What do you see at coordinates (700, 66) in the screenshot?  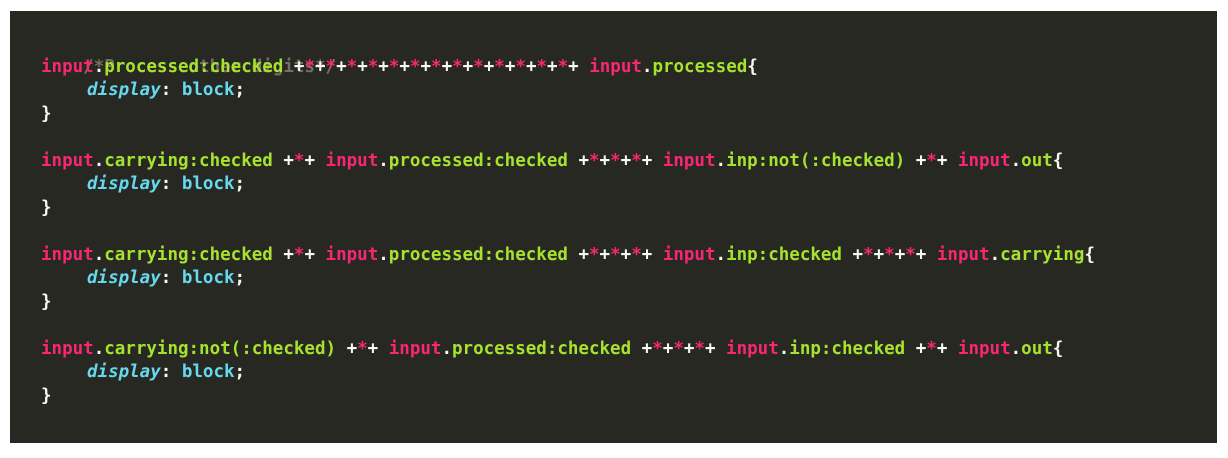 I see `selector-class: processed` at bounding box center [700, 66].